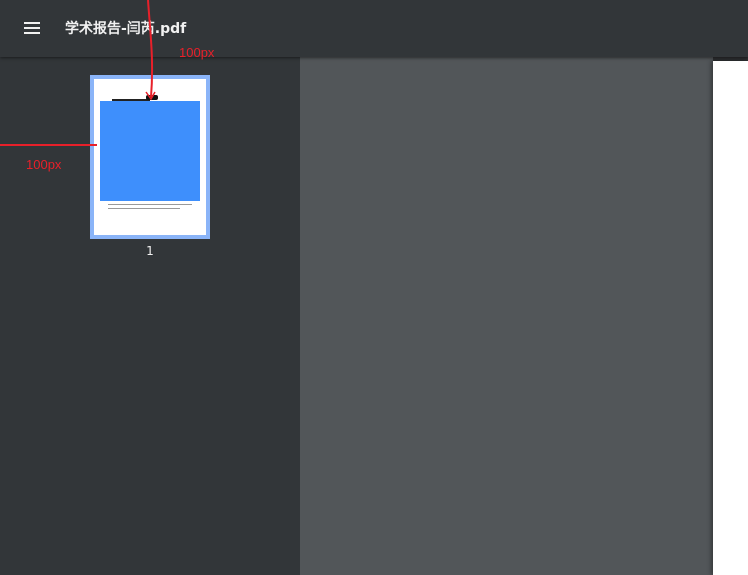 This screenshot has width=748, height=575. Describe the element at coordinates (32, 23) in the screenshot. I see `hamburger-menu-icon` at that location.